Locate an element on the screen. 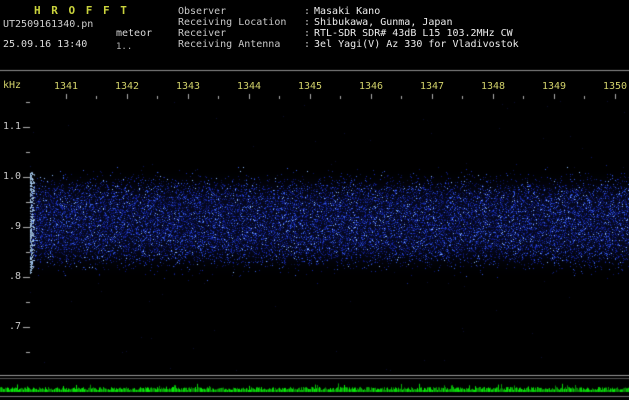 This screenshot has width=629, height=400. info-row: Observer: Masaki Kano is located at coordinates (348, 11).